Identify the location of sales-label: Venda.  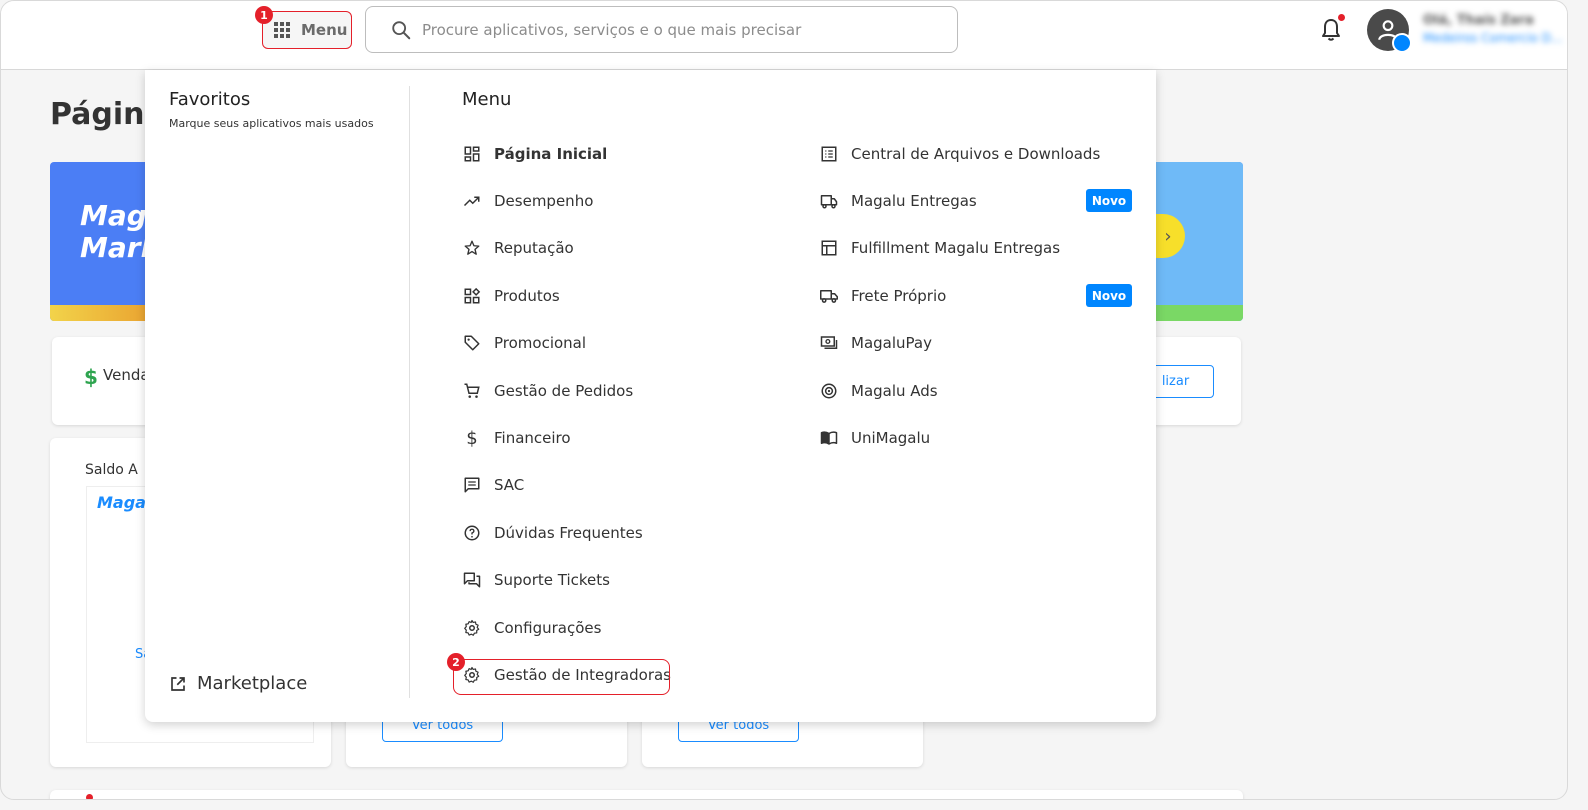
(126, 375).